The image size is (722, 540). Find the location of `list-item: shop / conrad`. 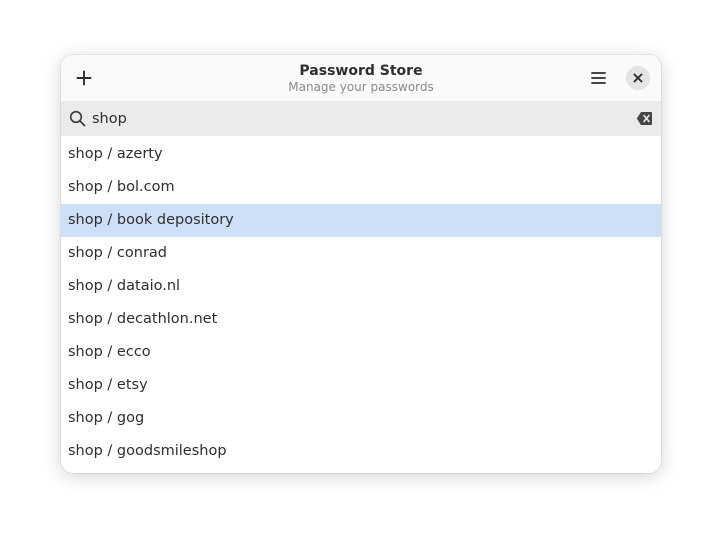

list-item: shop / conrad is located at coordinates (361, 253).